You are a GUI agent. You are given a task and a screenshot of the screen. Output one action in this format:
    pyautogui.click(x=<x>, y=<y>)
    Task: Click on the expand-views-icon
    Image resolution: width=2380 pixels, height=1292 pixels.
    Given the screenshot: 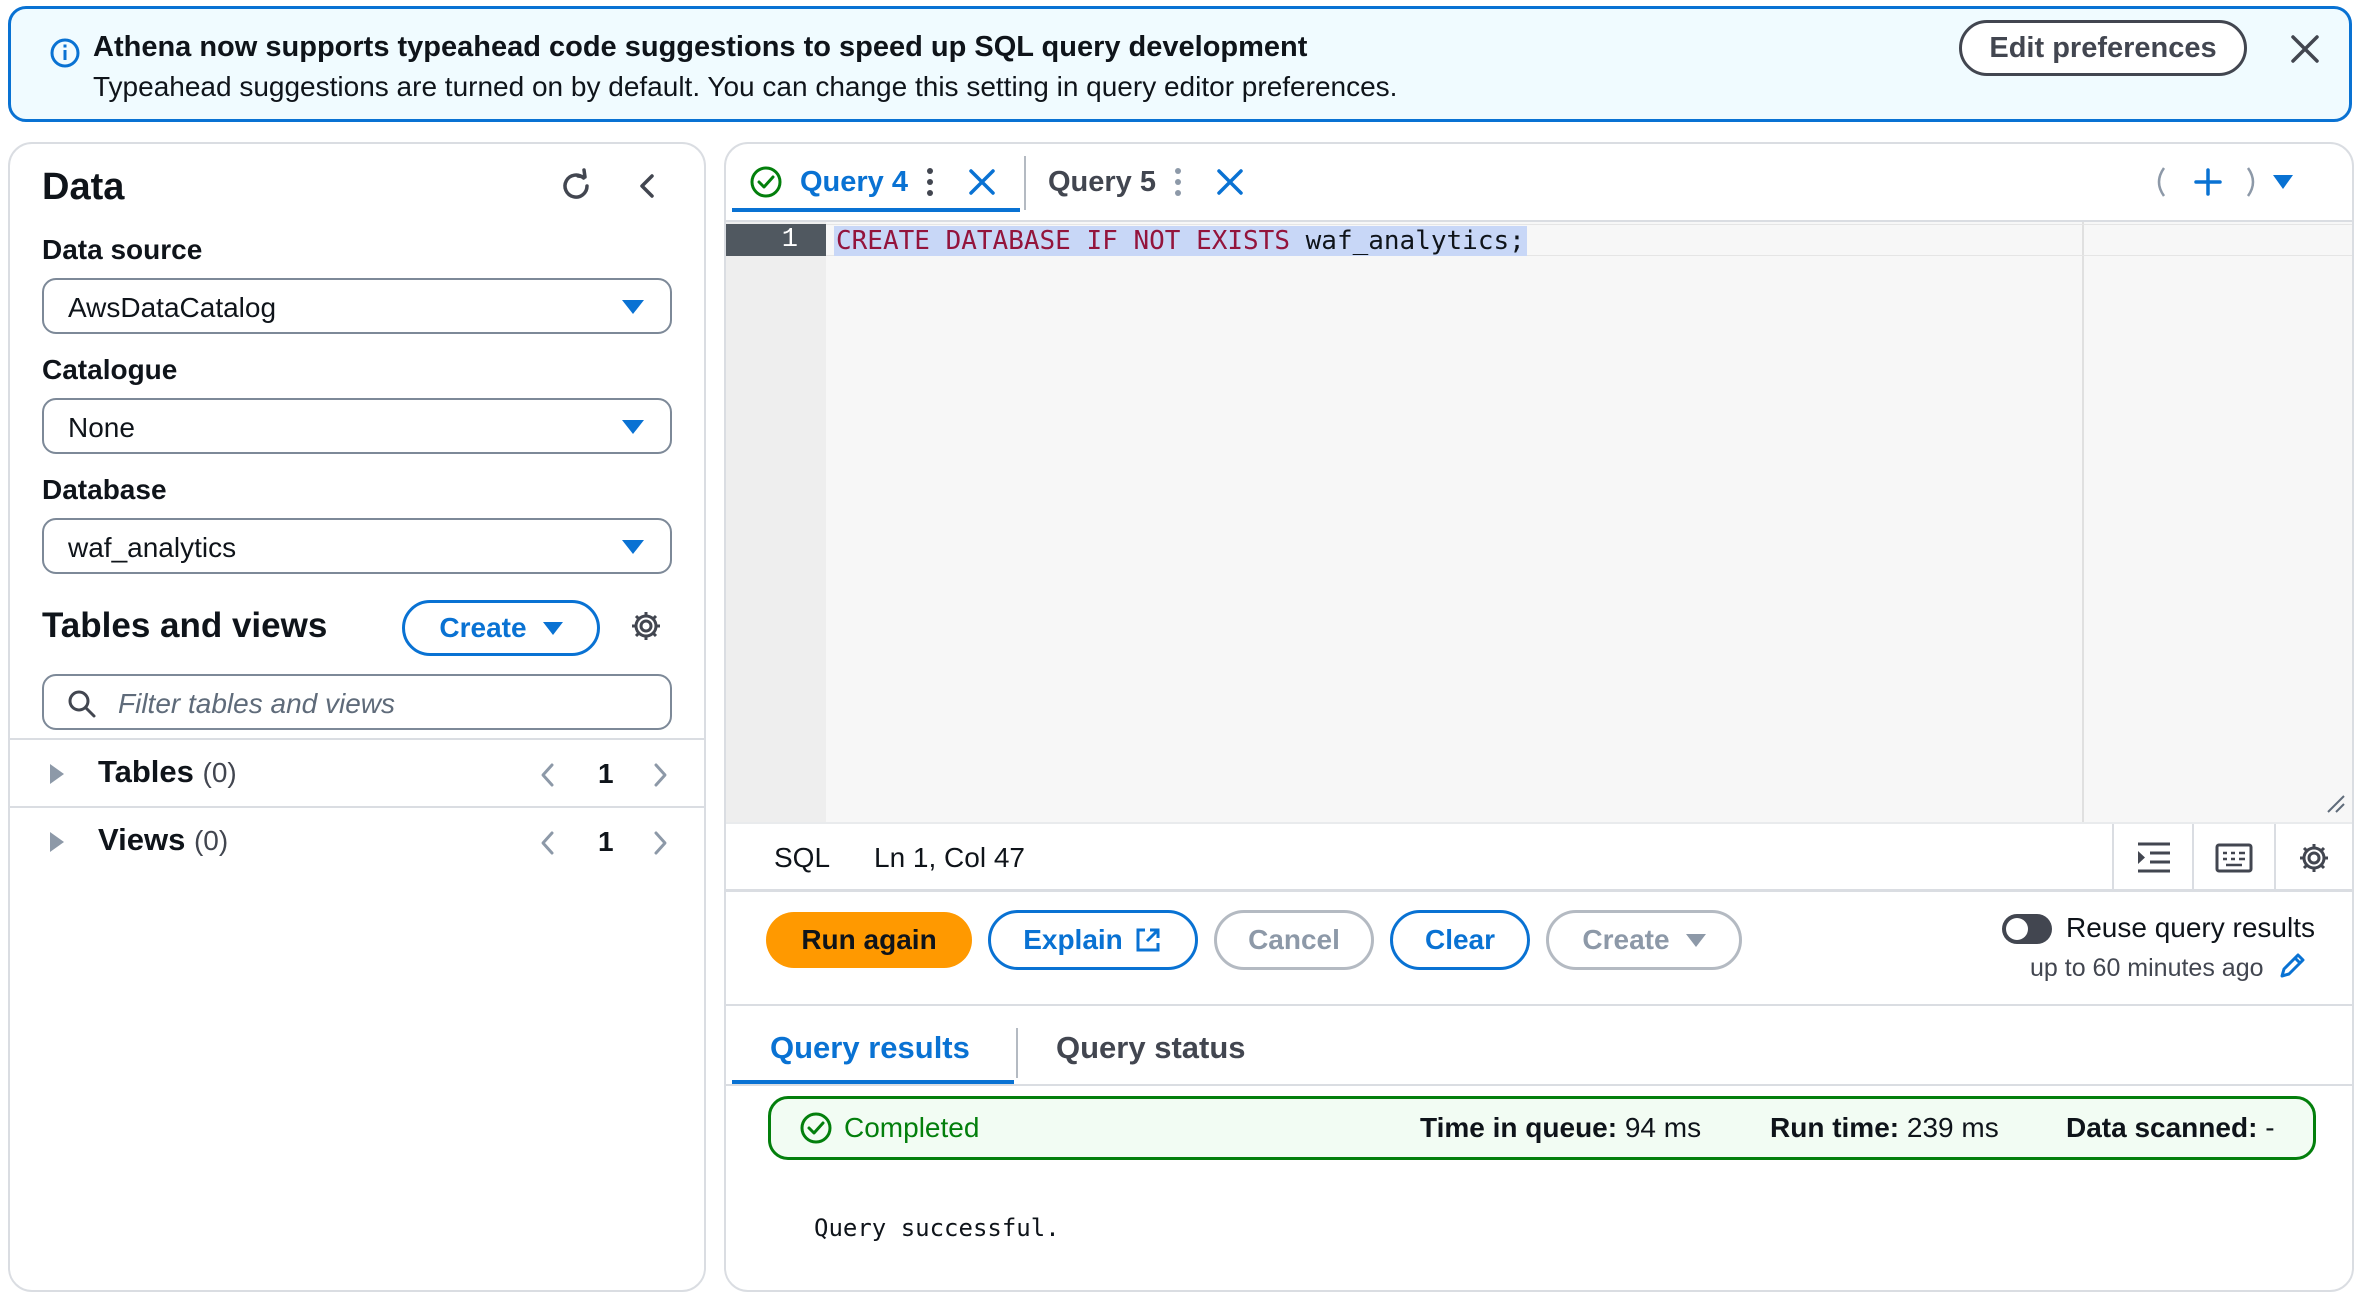 What is the action you would take?
    pyautogui.click(x=57, y=842)
    